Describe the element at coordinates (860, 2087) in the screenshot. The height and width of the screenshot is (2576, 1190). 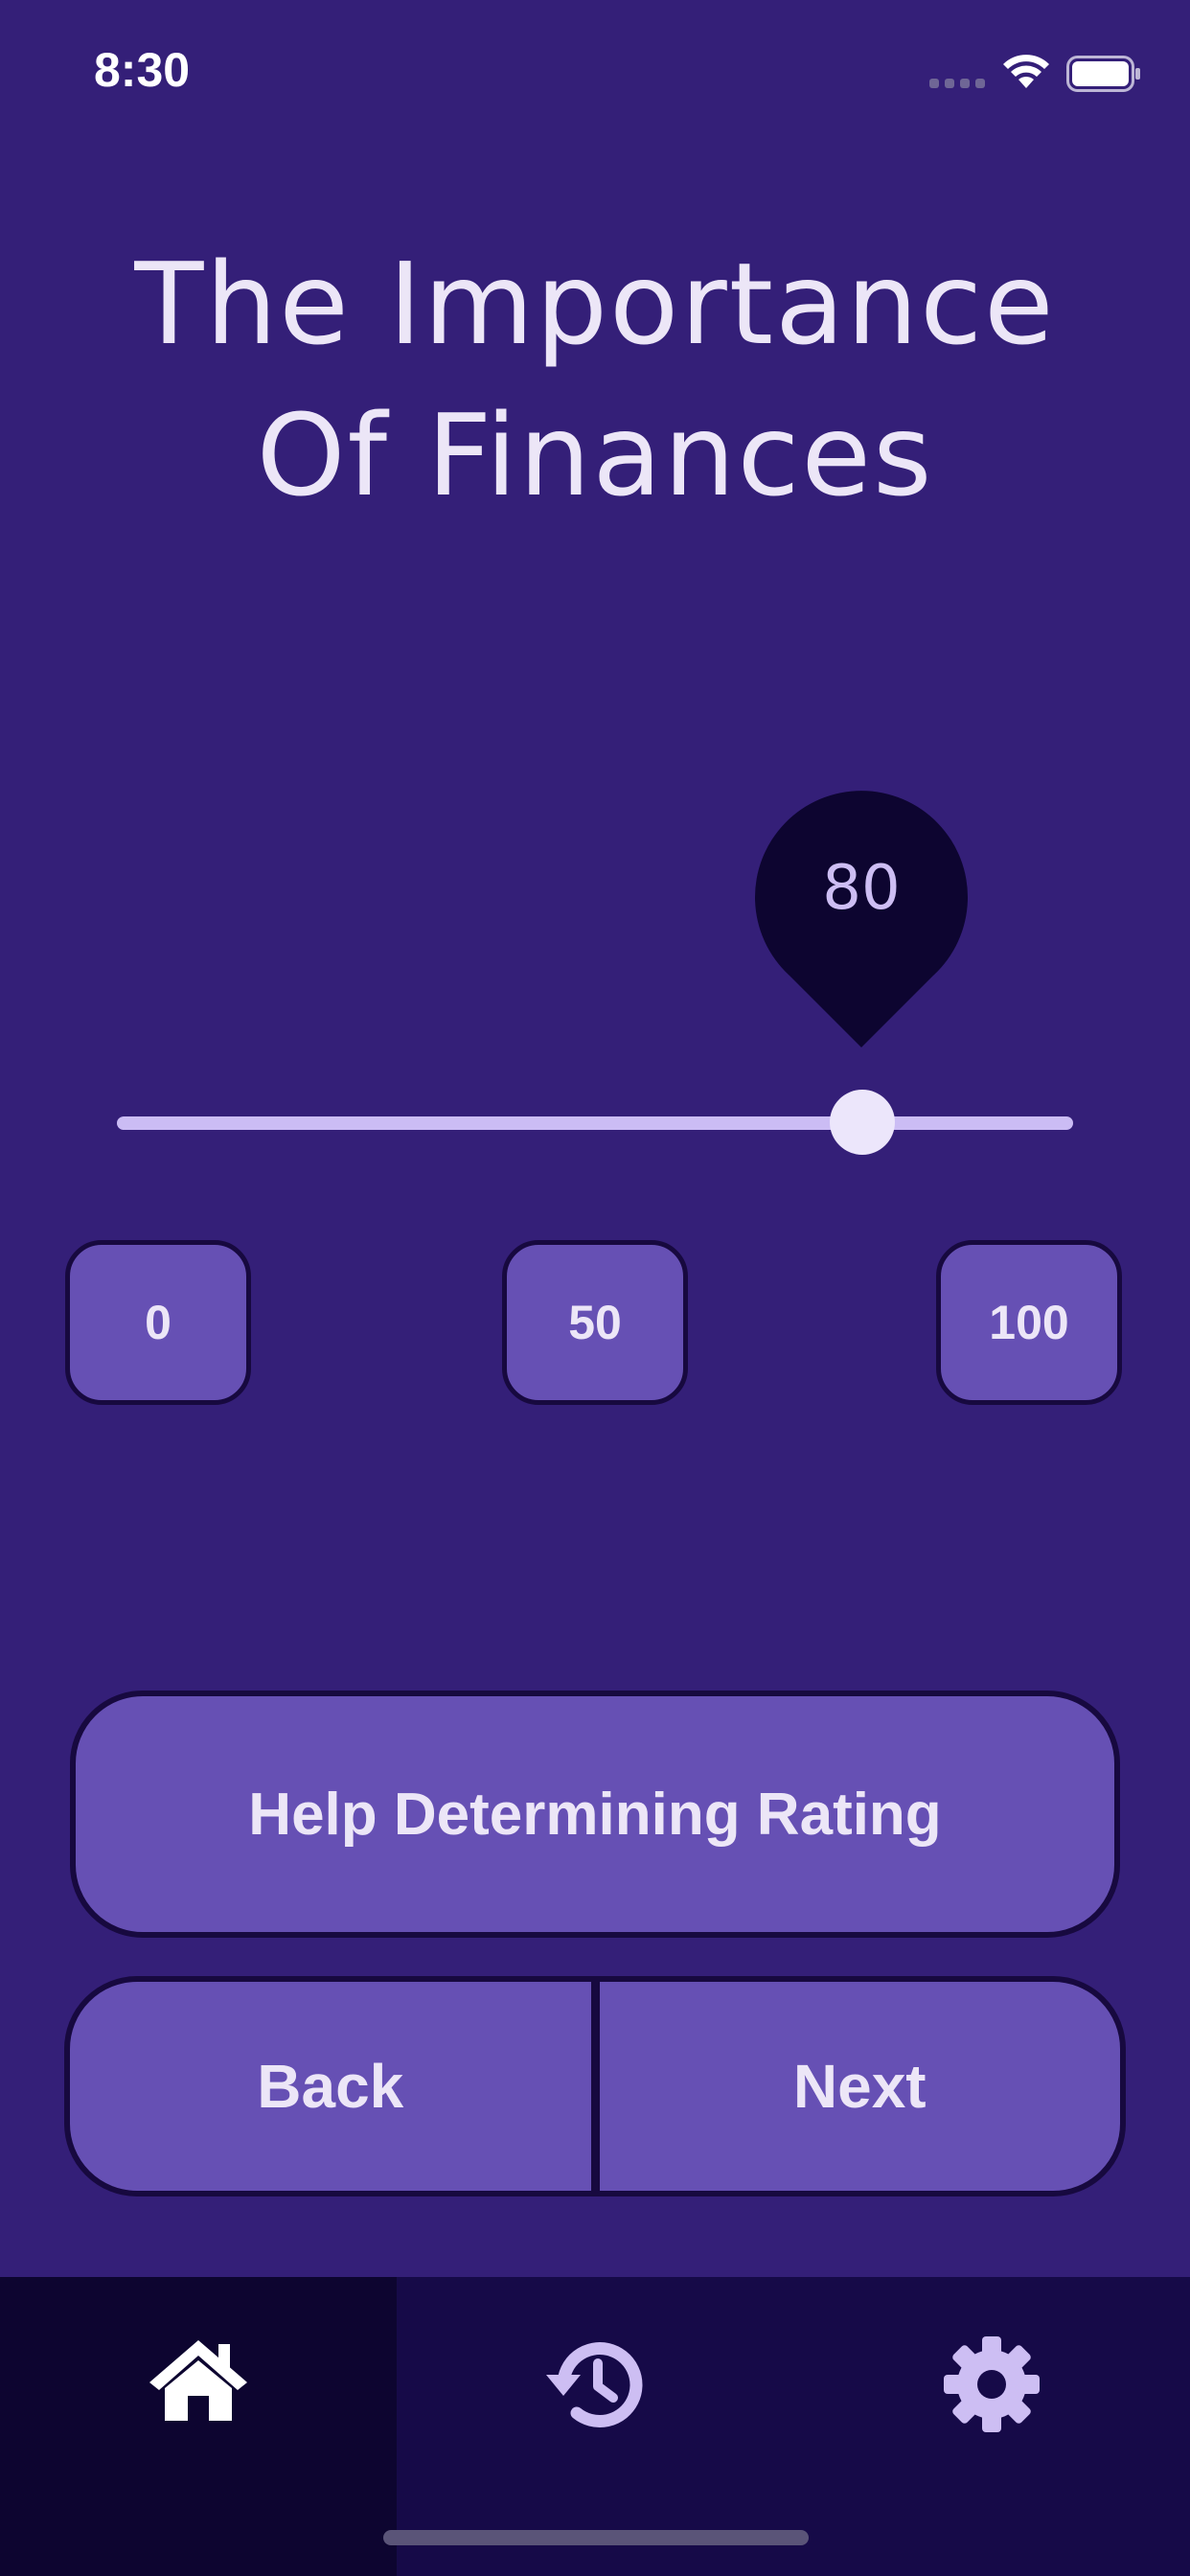
I see `next-button: Next` at that location.